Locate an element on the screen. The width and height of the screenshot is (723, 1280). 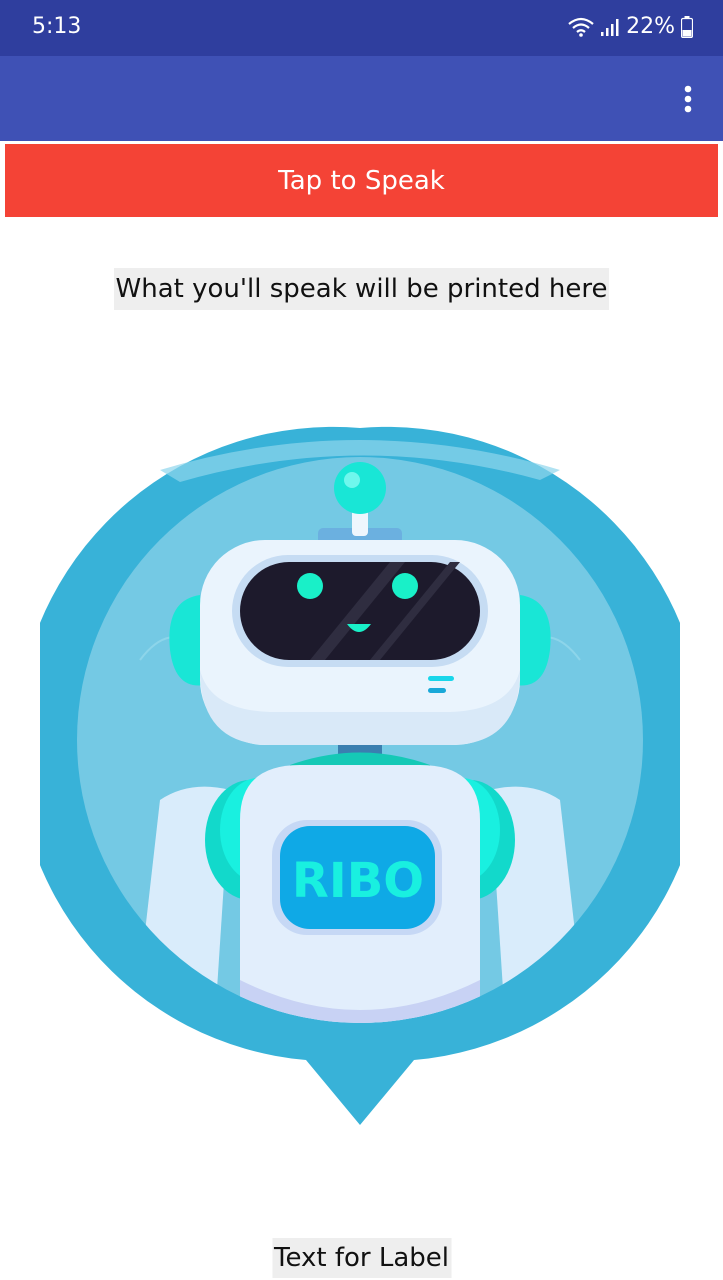
status-bar: 5:13 22% is located at coordinates (361, 28).